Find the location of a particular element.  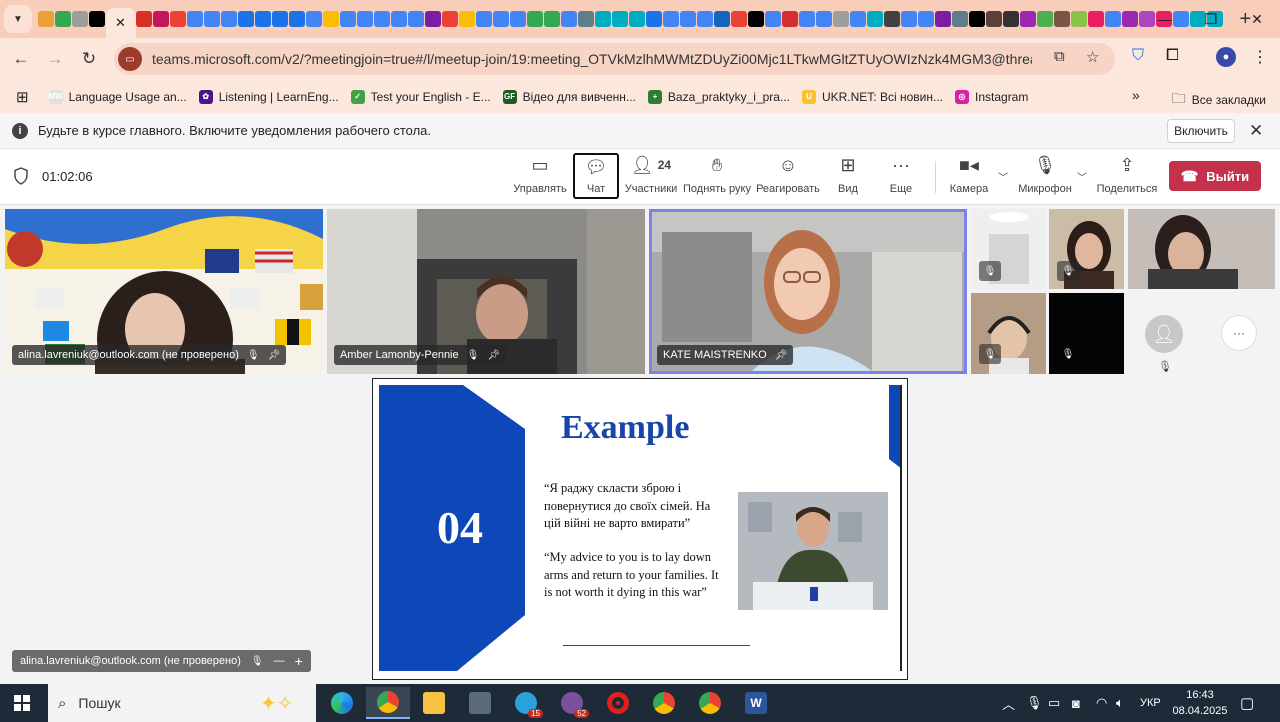

bookmark-star-icon: ☆ is located at coordinates (1092, 57).